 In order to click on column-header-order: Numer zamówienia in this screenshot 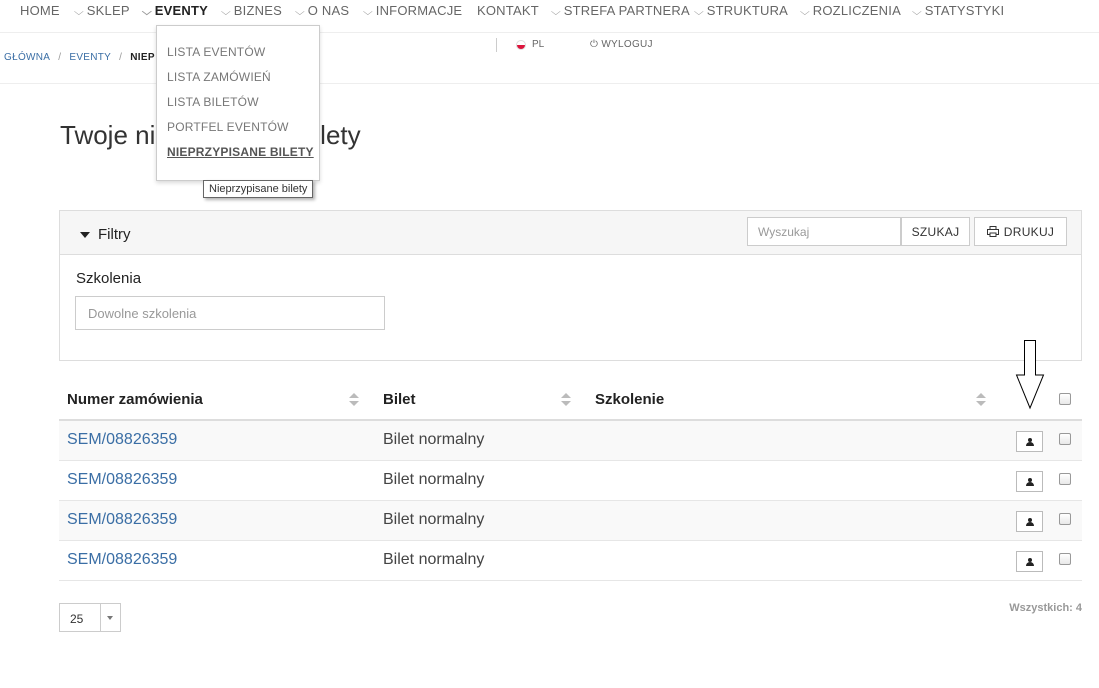, I will do `click(135, 399)`.